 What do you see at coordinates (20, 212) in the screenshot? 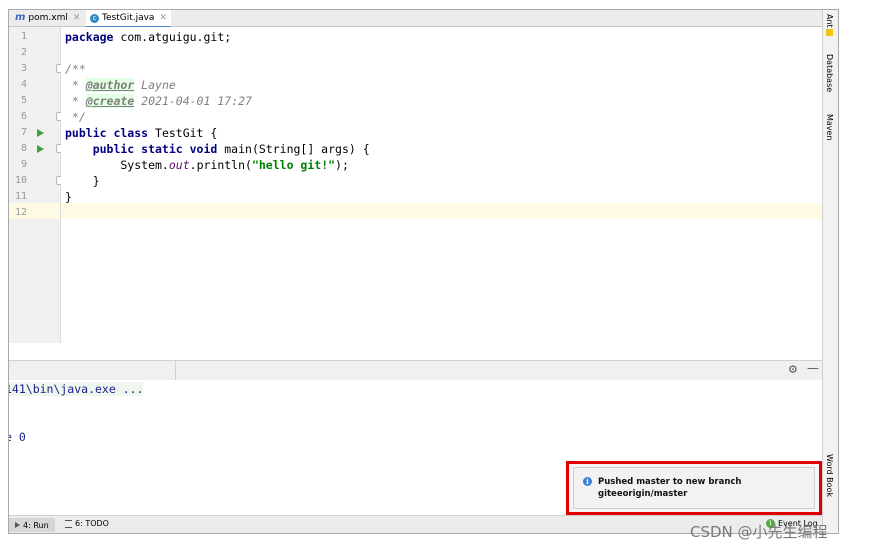
I see `line-number: 12` at bounding box center [20, 212].